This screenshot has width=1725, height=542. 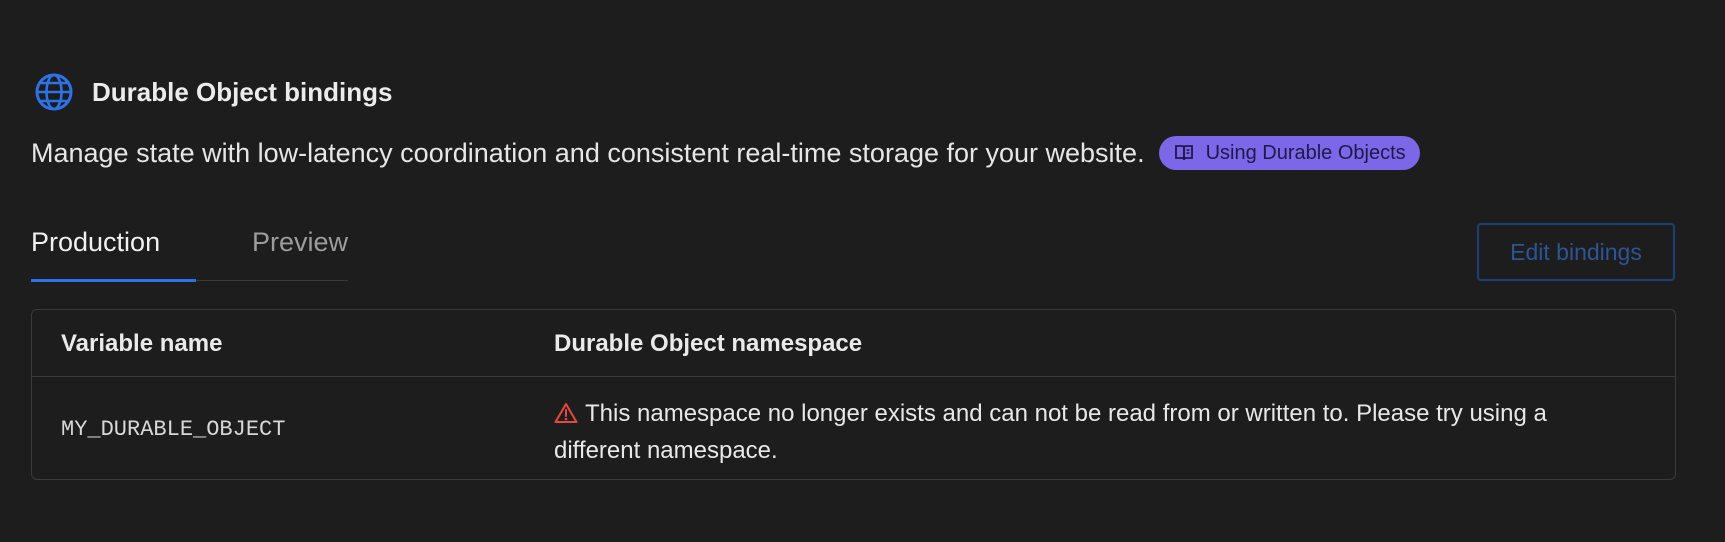 I want to click on environment-tabs: Production Preview, so click(x=189, y=251).